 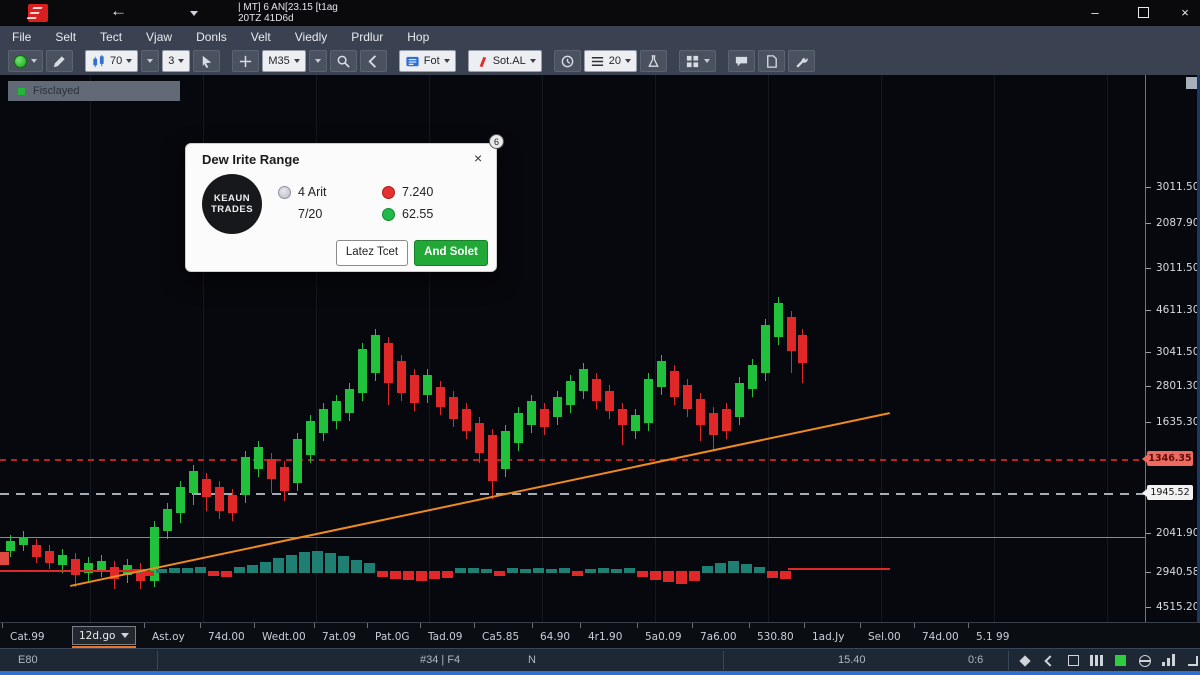 I want to click on time-label: 64.90, so click(x=555, y=637).